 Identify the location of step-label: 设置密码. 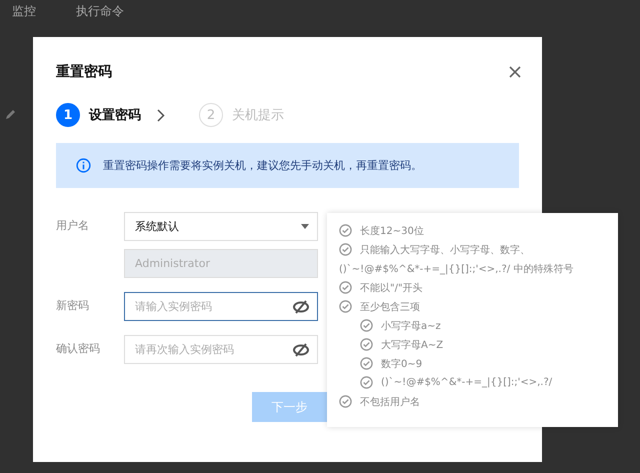
(115, 115).